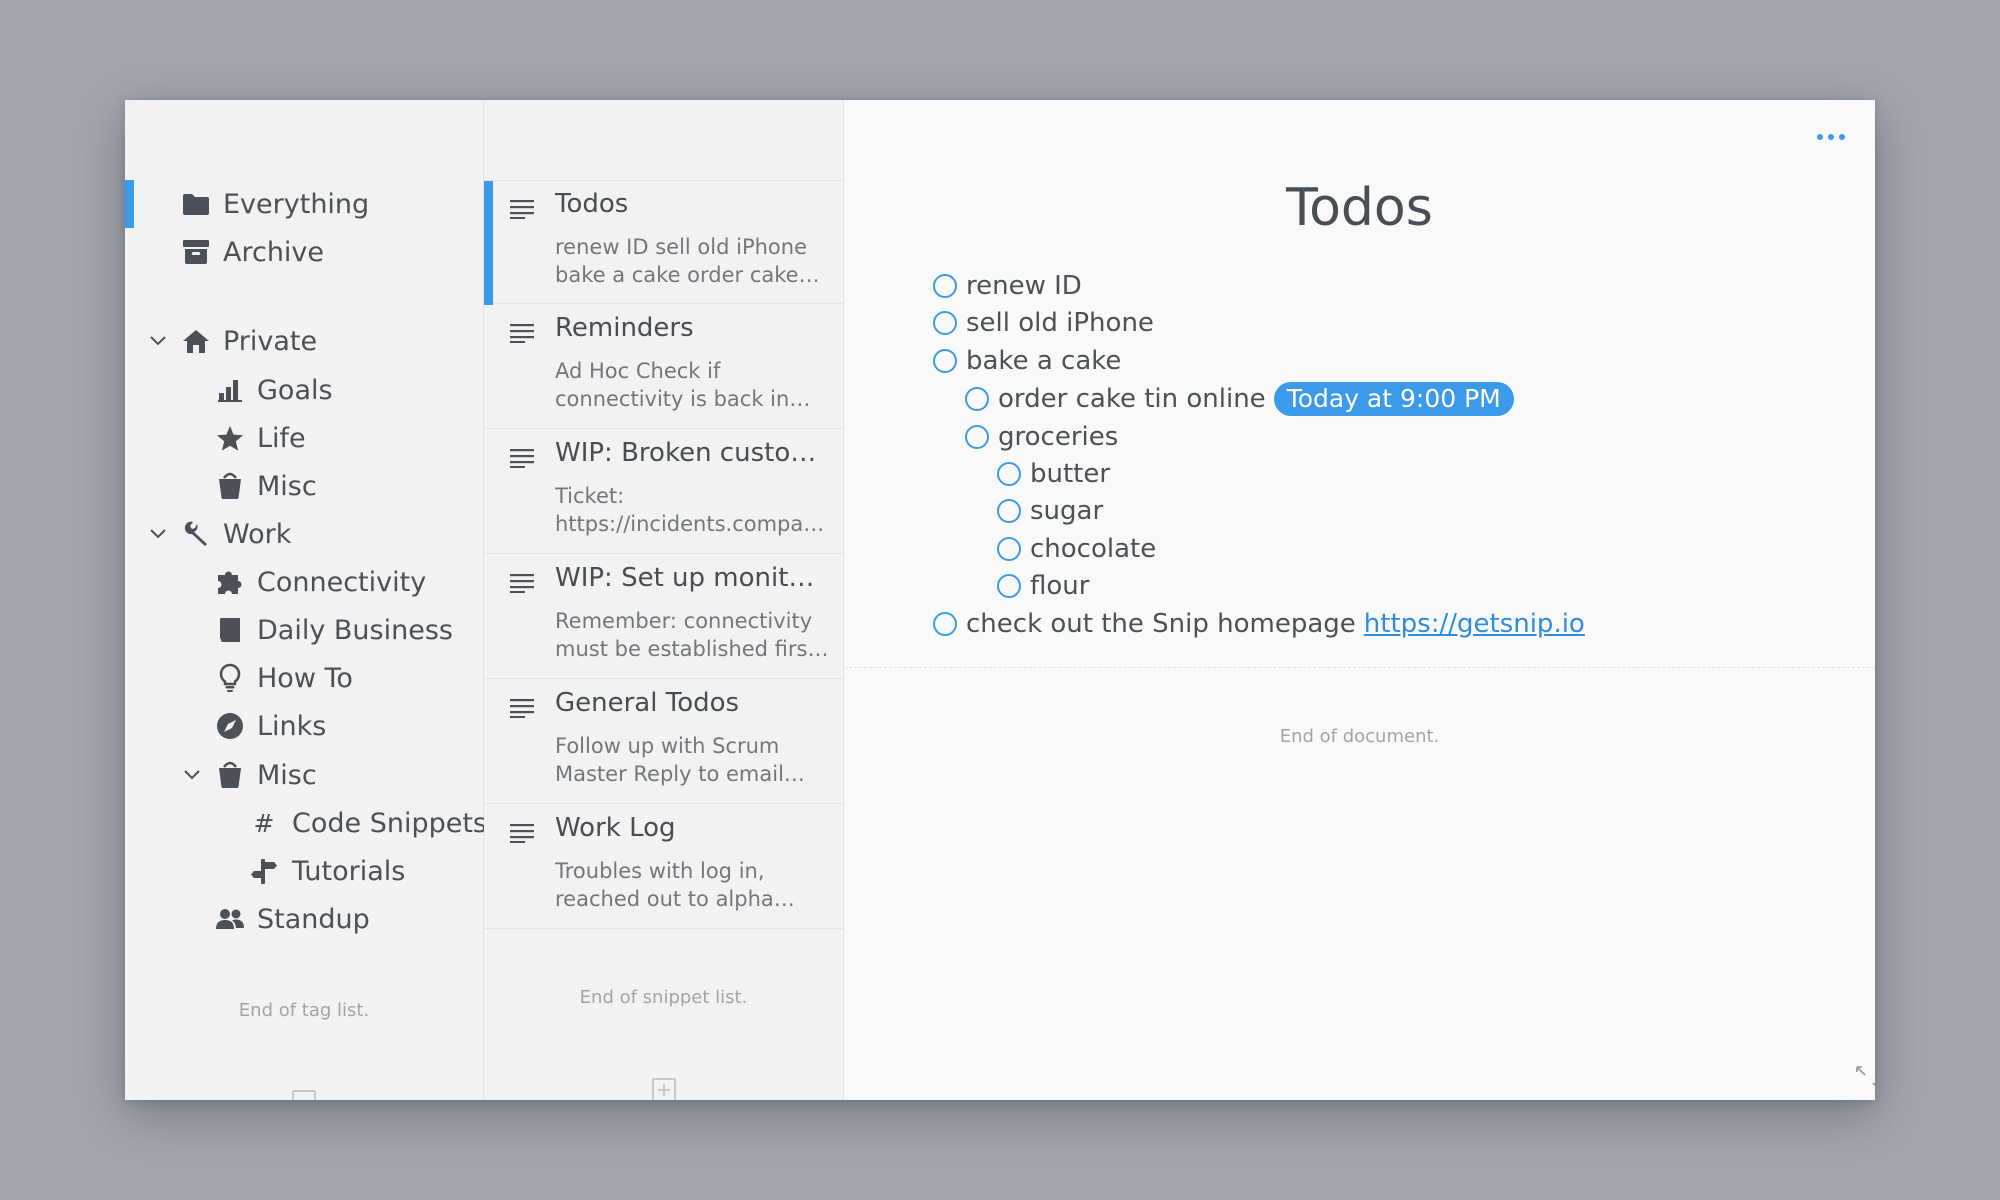 The width and height of the screenshot is (2000, 1200). What do you see at coordinates (304, 534) in the screenshot?
I see `sidebar-item-work: Work` at bounding box center [304, 534].